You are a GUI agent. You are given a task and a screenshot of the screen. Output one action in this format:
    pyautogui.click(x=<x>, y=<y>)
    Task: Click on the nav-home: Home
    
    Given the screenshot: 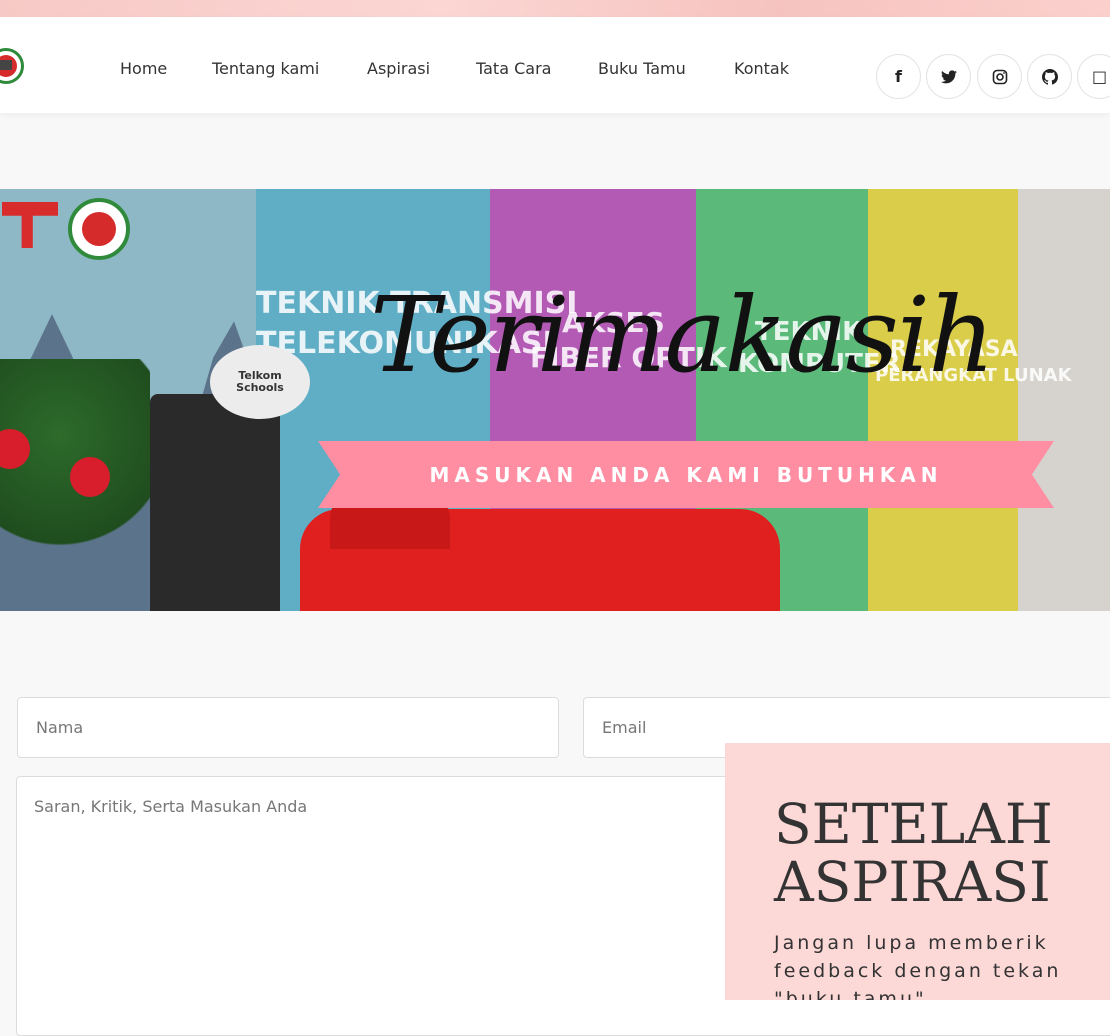 What is the action you would take?
    pyautogui.click(x=143, y=68)
    